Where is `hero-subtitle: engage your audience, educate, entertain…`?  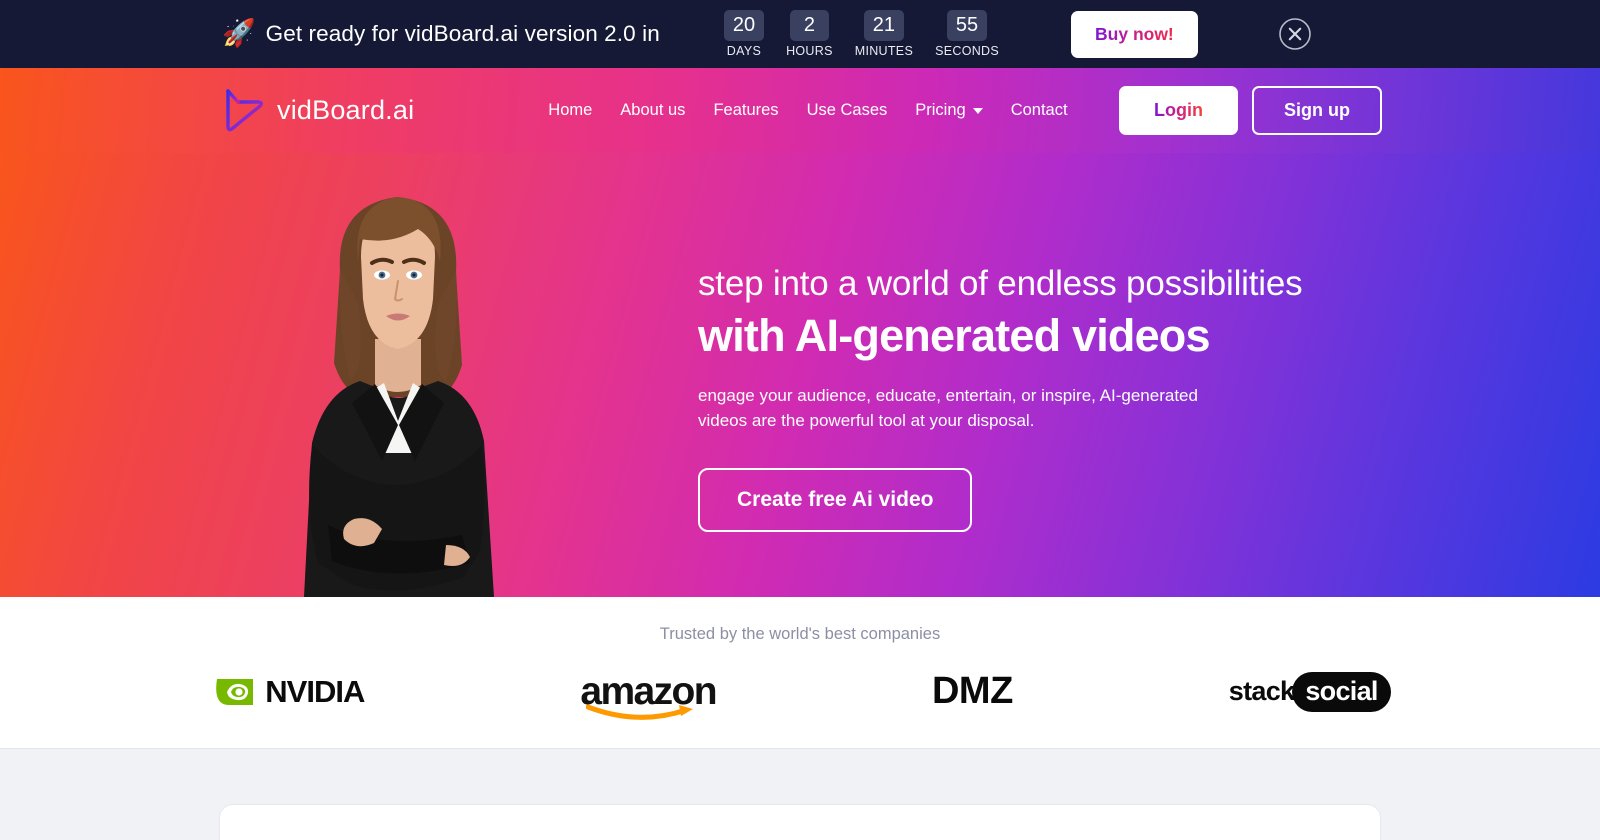 hero-subtitle: engage your audience, educate, entertain… is located at coordinates (948, 407).